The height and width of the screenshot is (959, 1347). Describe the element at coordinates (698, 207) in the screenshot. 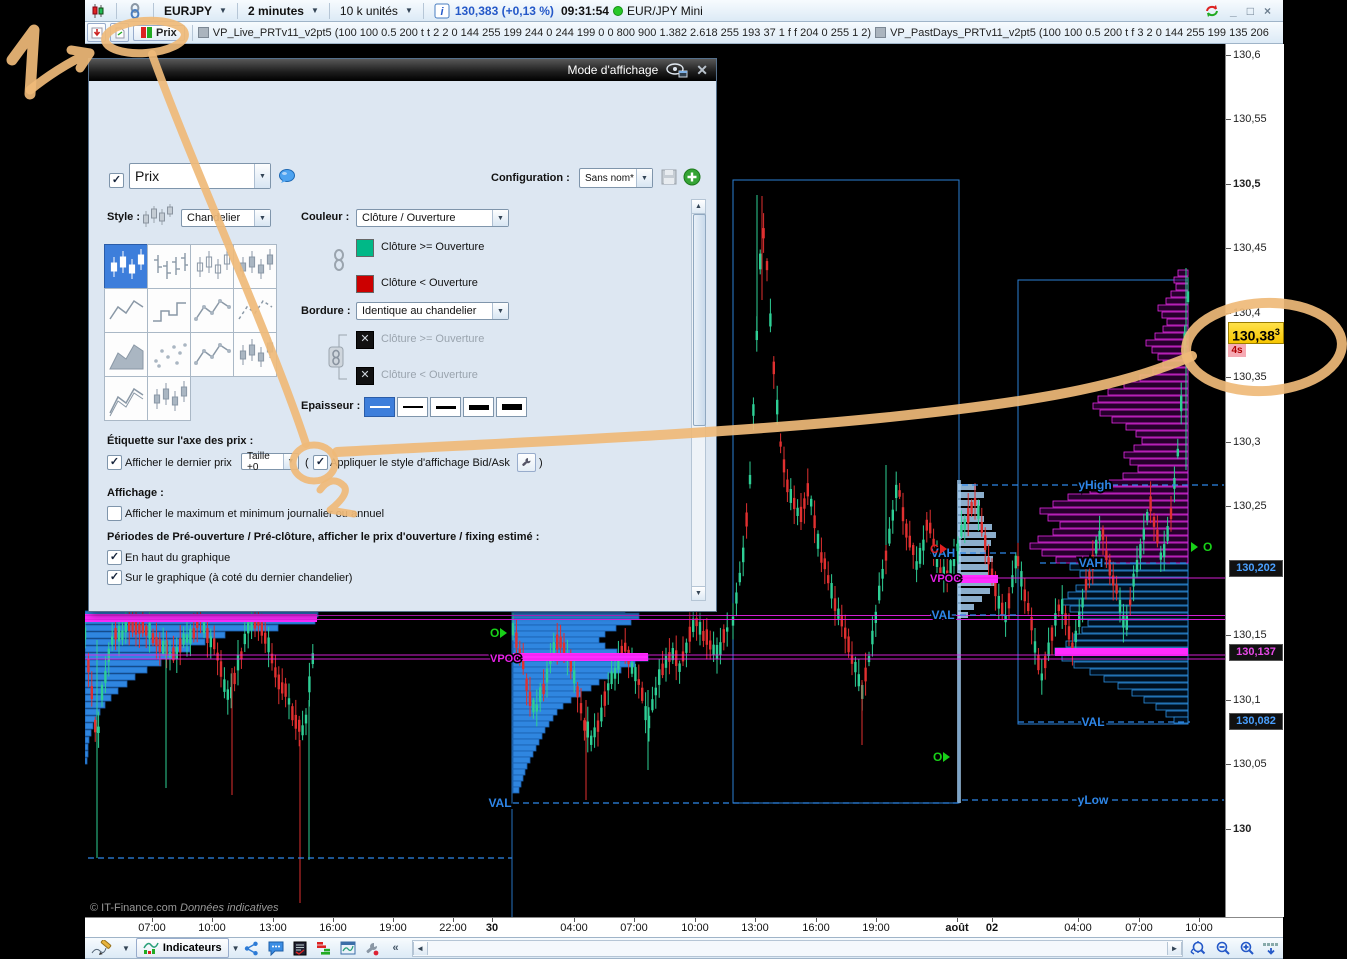

I see `scroll-up-button: ▲` at that location.